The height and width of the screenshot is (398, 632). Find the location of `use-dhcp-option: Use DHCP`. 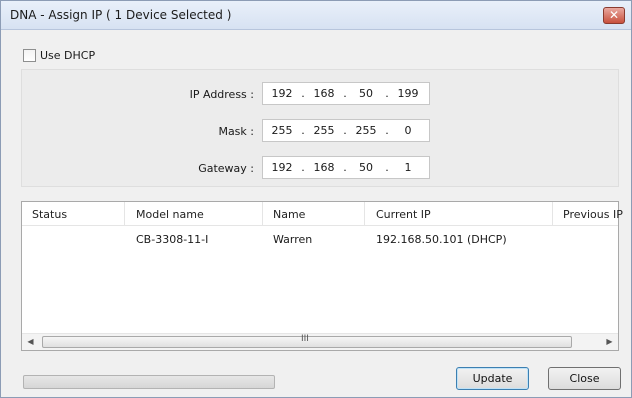

use-dhcp-option: Use DHCP is located at coordinates (59, 55).